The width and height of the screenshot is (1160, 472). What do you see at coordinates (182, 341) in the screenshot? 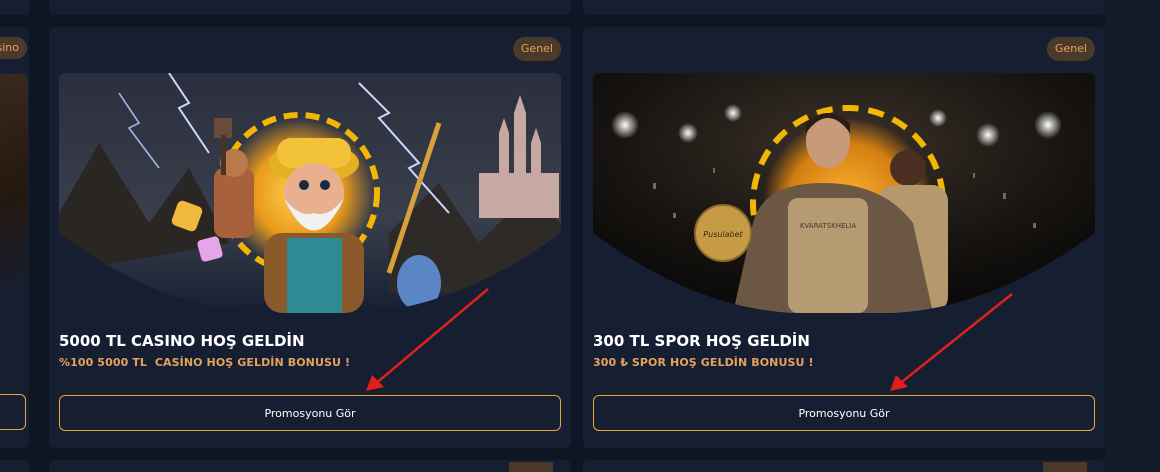
I see `promo-title: 5000 TL CASINO HOŞ GELDİN` at bounding box center [182, 341].